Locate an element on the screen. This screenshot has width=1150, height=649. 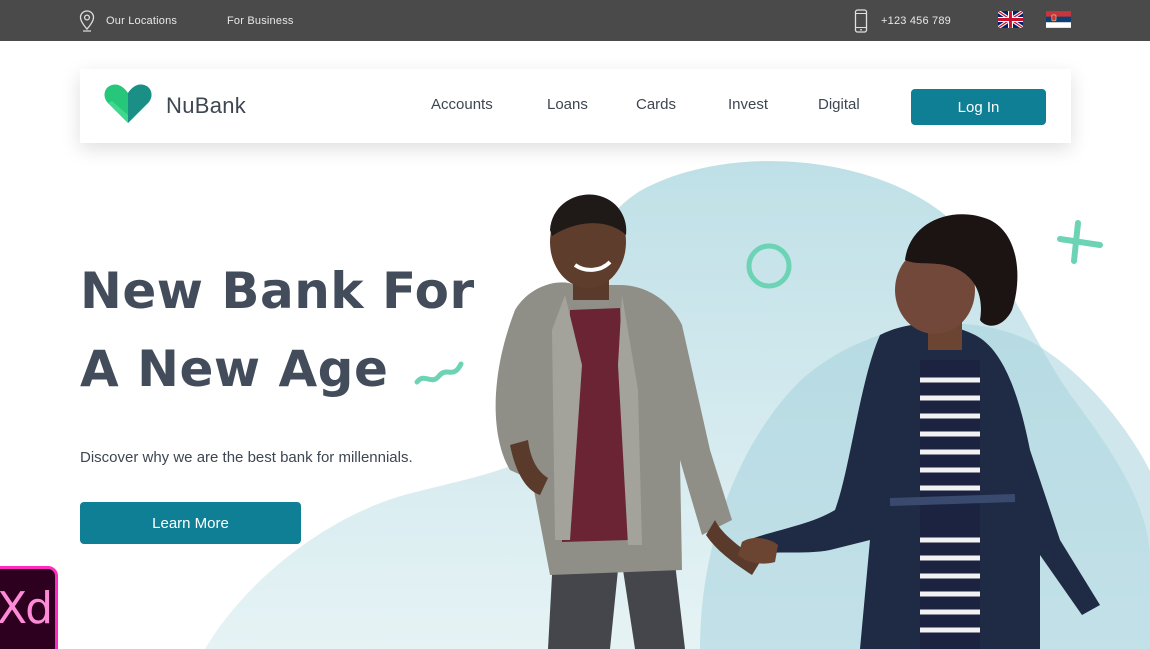
circle-decoration-icon is located at coordinates (769, 266).